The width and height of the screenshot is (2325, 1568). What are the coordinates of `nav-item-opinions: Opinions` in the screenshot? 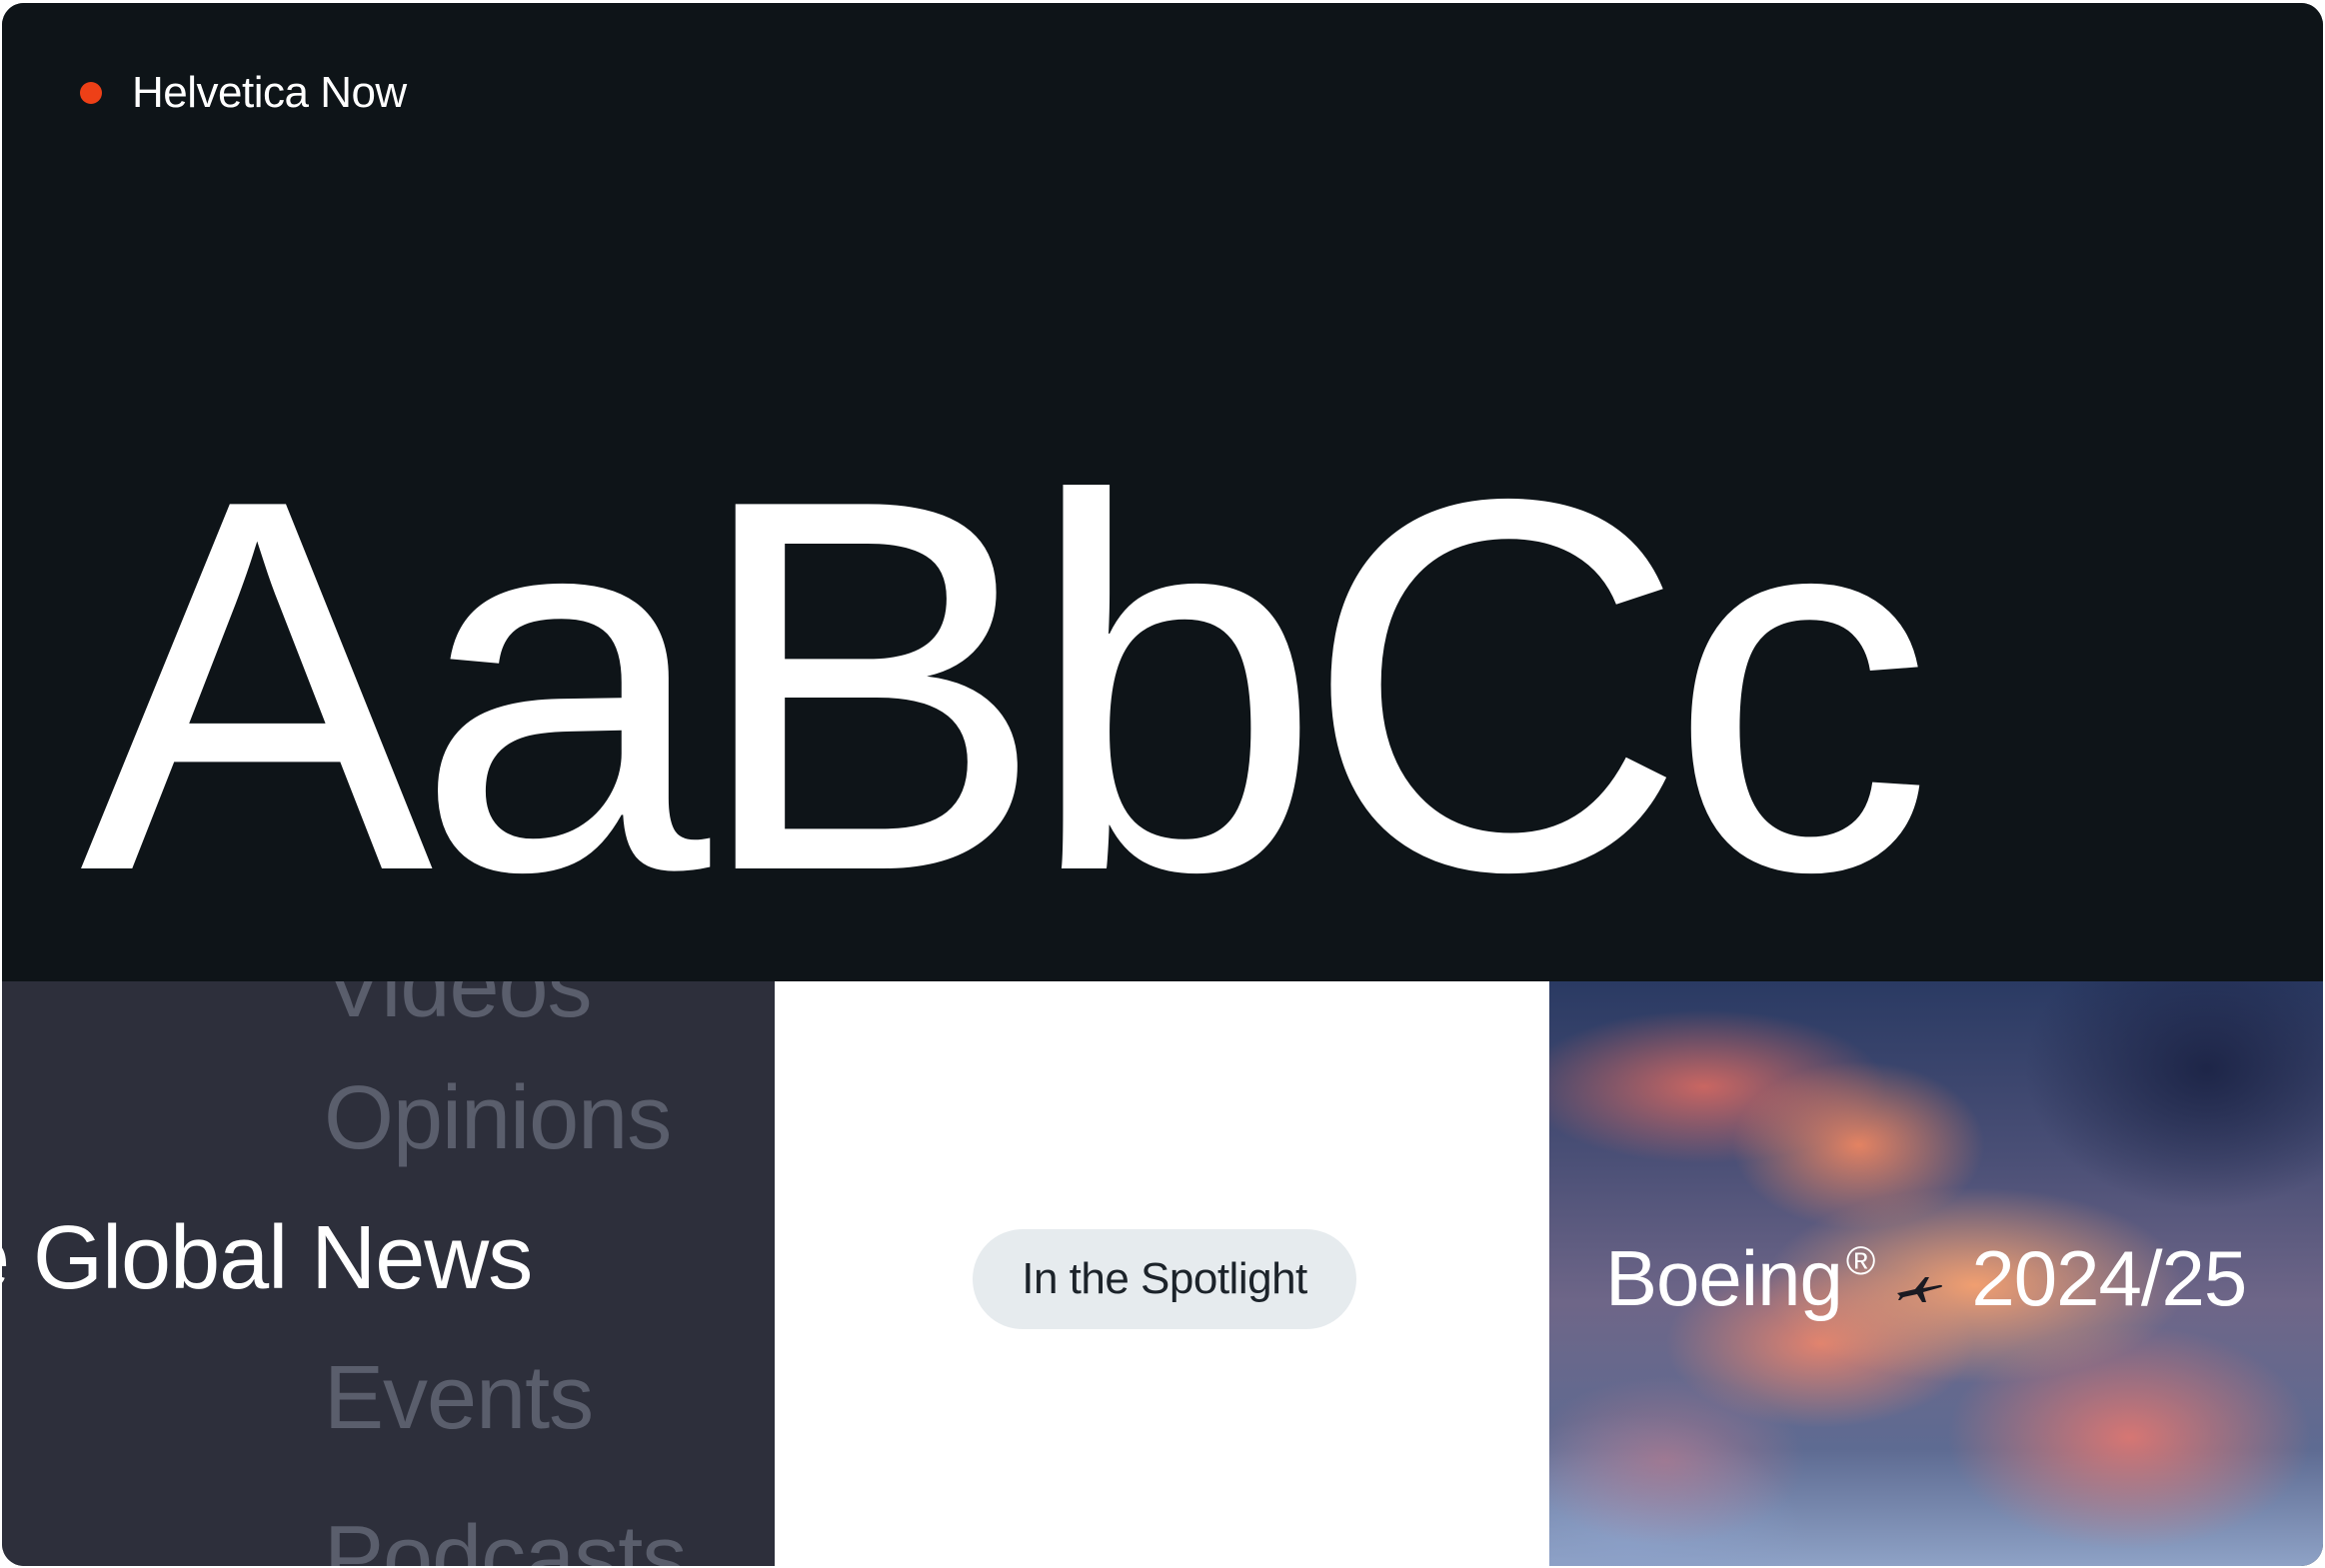 It's located at (498, 1118).